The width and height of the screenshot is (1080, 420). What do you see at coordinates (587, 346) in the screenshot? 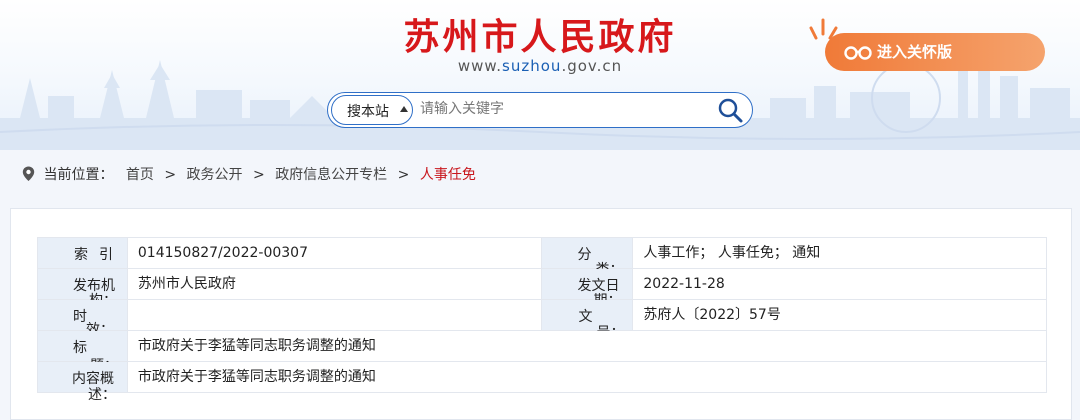
I see `title-value: 市政府关于李猛等同志职务调整的通知` at bounding box center [587, 346].